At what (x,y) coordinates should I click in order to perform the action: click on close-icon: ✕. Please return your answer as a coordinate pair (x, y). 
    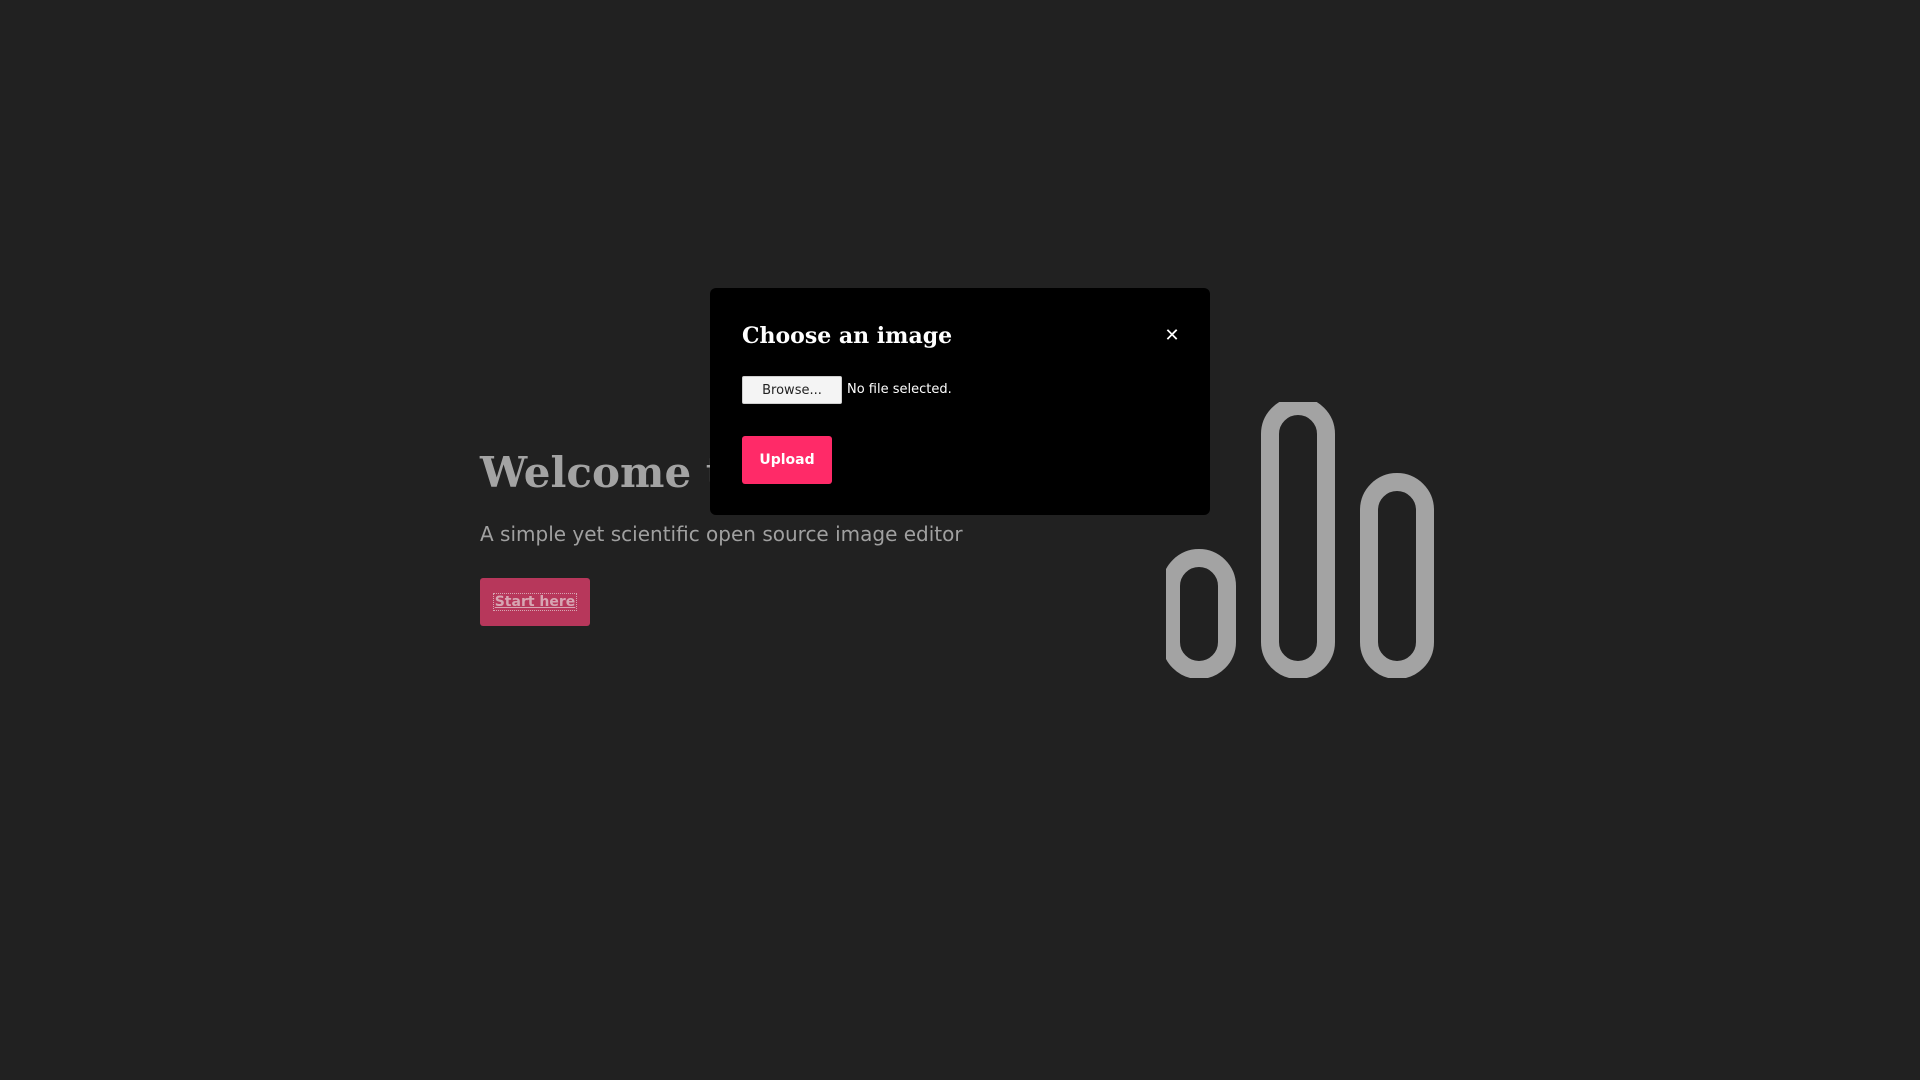
    Looking at the image, I should click on (1172, 336).